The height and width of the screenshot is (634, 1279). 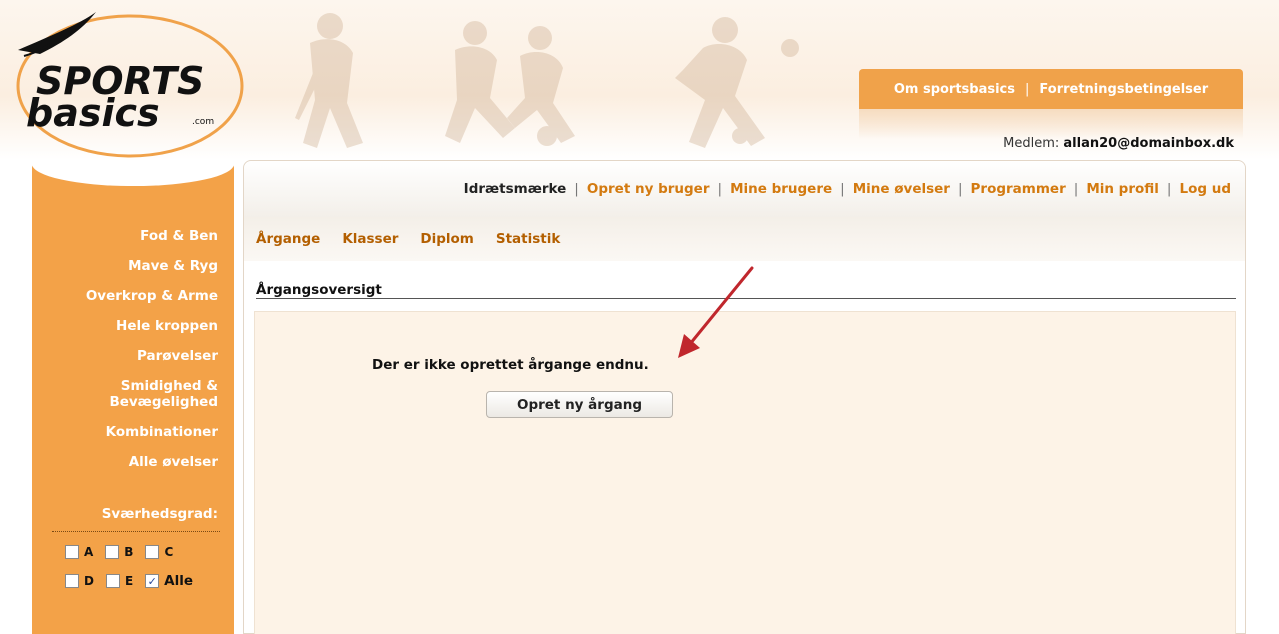 I want to click on difficulty-checkbox-row-1: A B C, so click(x=119, y=552).